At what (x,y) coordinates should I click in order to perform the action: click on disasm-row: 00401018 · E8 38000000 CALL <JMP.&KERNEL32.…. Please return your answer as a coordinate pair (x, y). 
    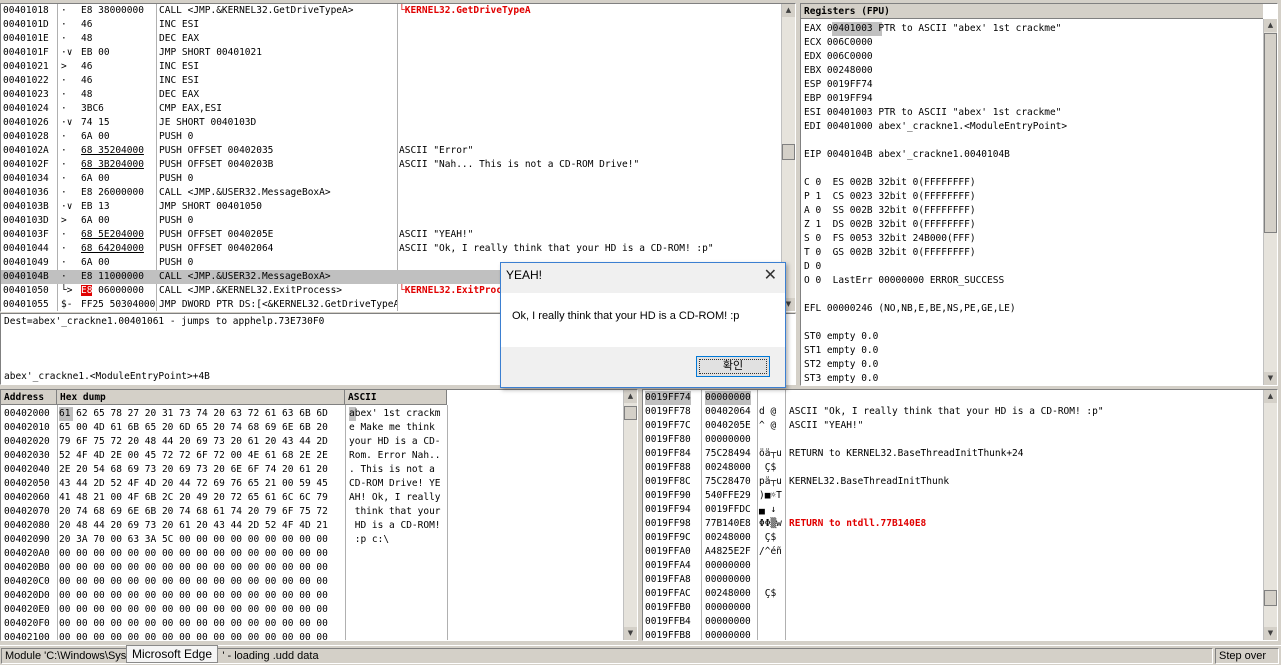
    Looking at the image, I should click on (398, 11).